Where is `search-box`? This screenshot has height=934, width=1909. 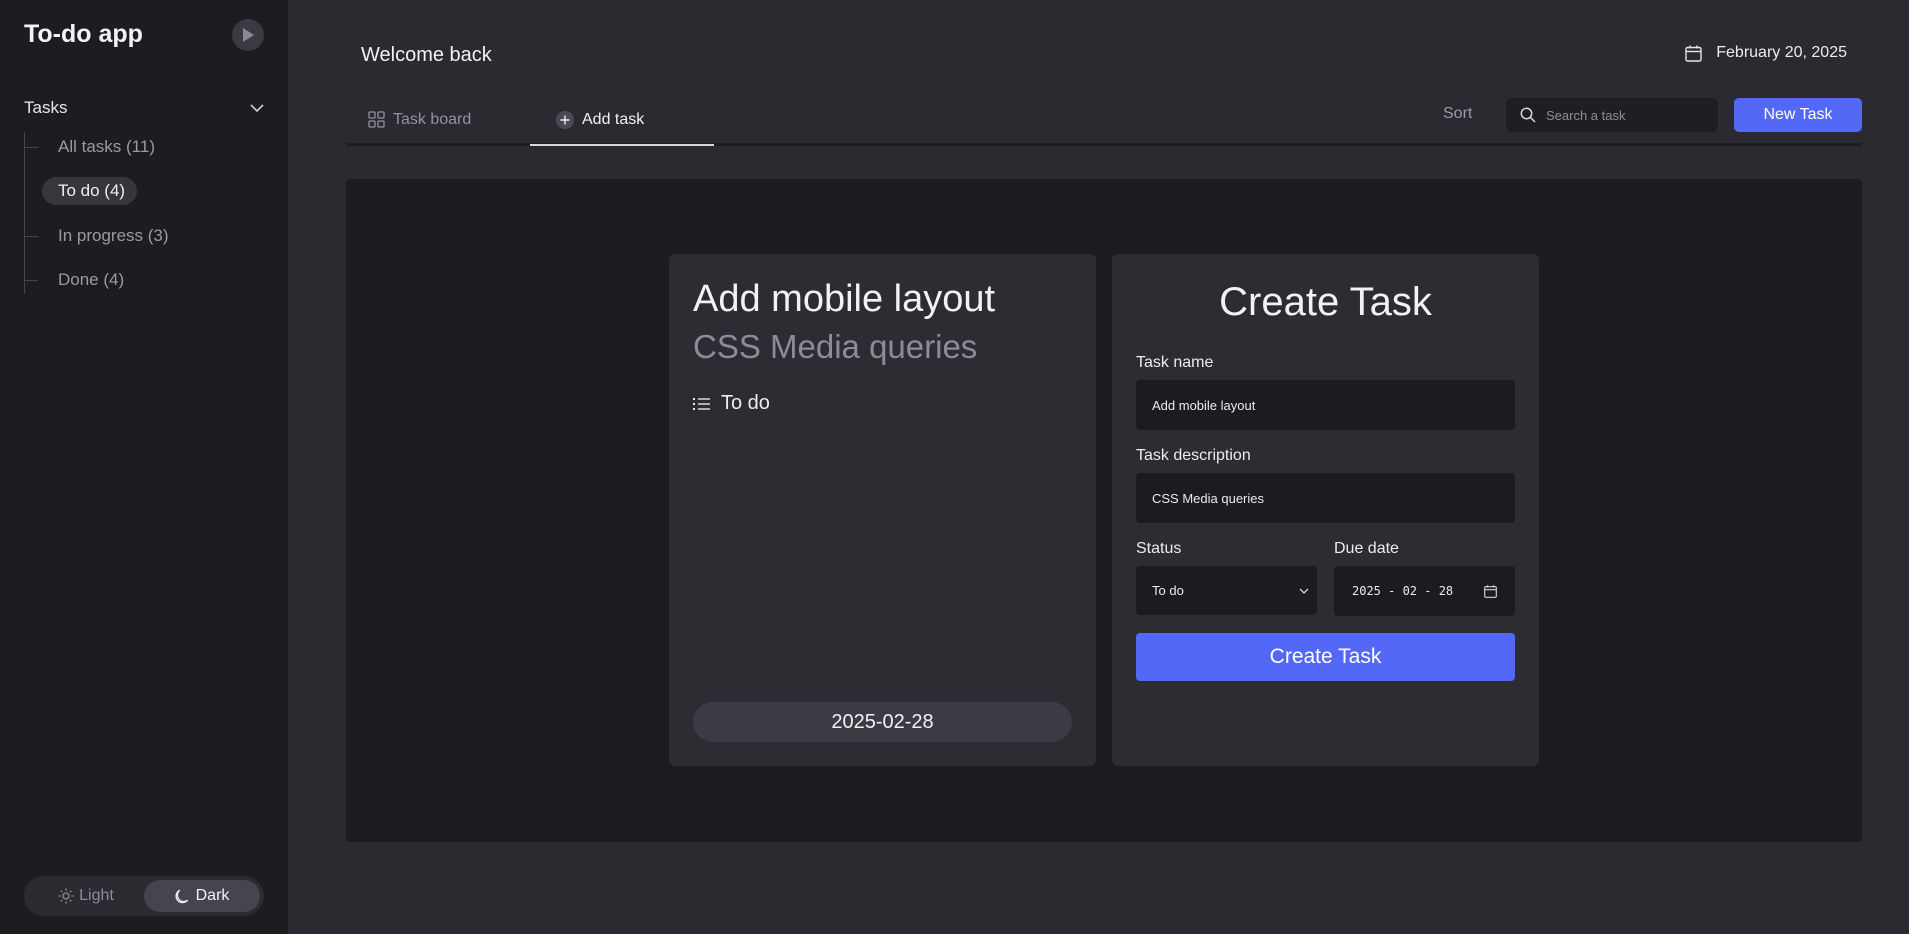 search-box is located at coordinates (1612, 115).